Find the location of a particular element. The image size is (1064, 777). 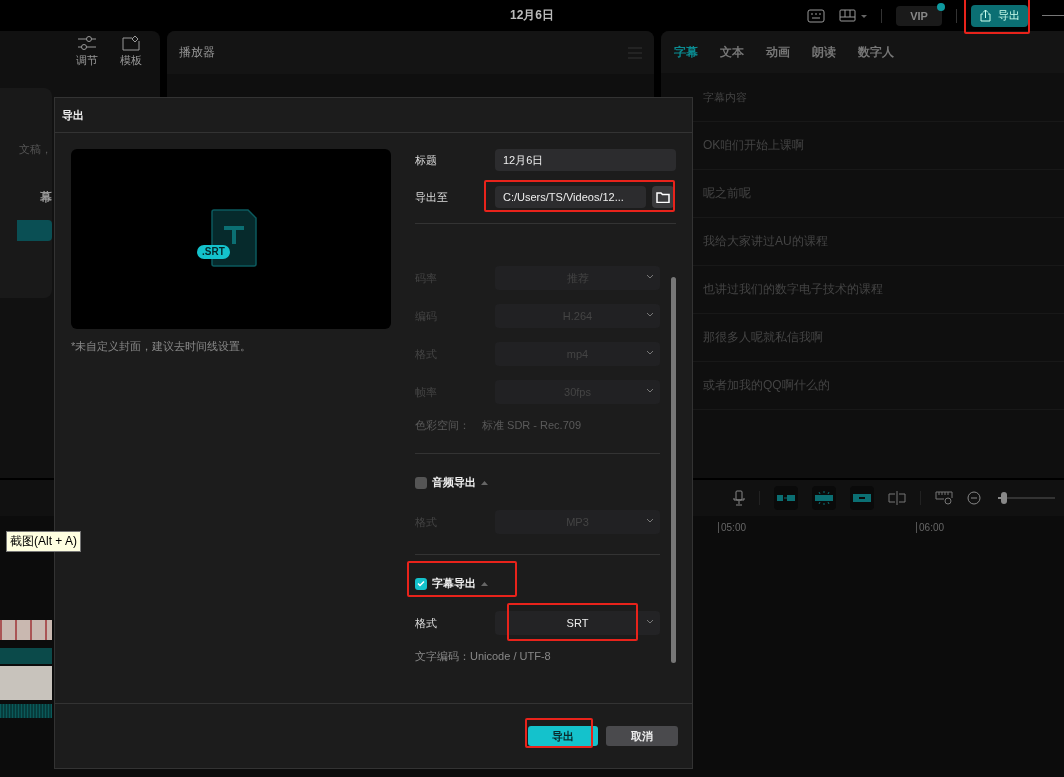

snap-icon is located at coordinates (824, 498).